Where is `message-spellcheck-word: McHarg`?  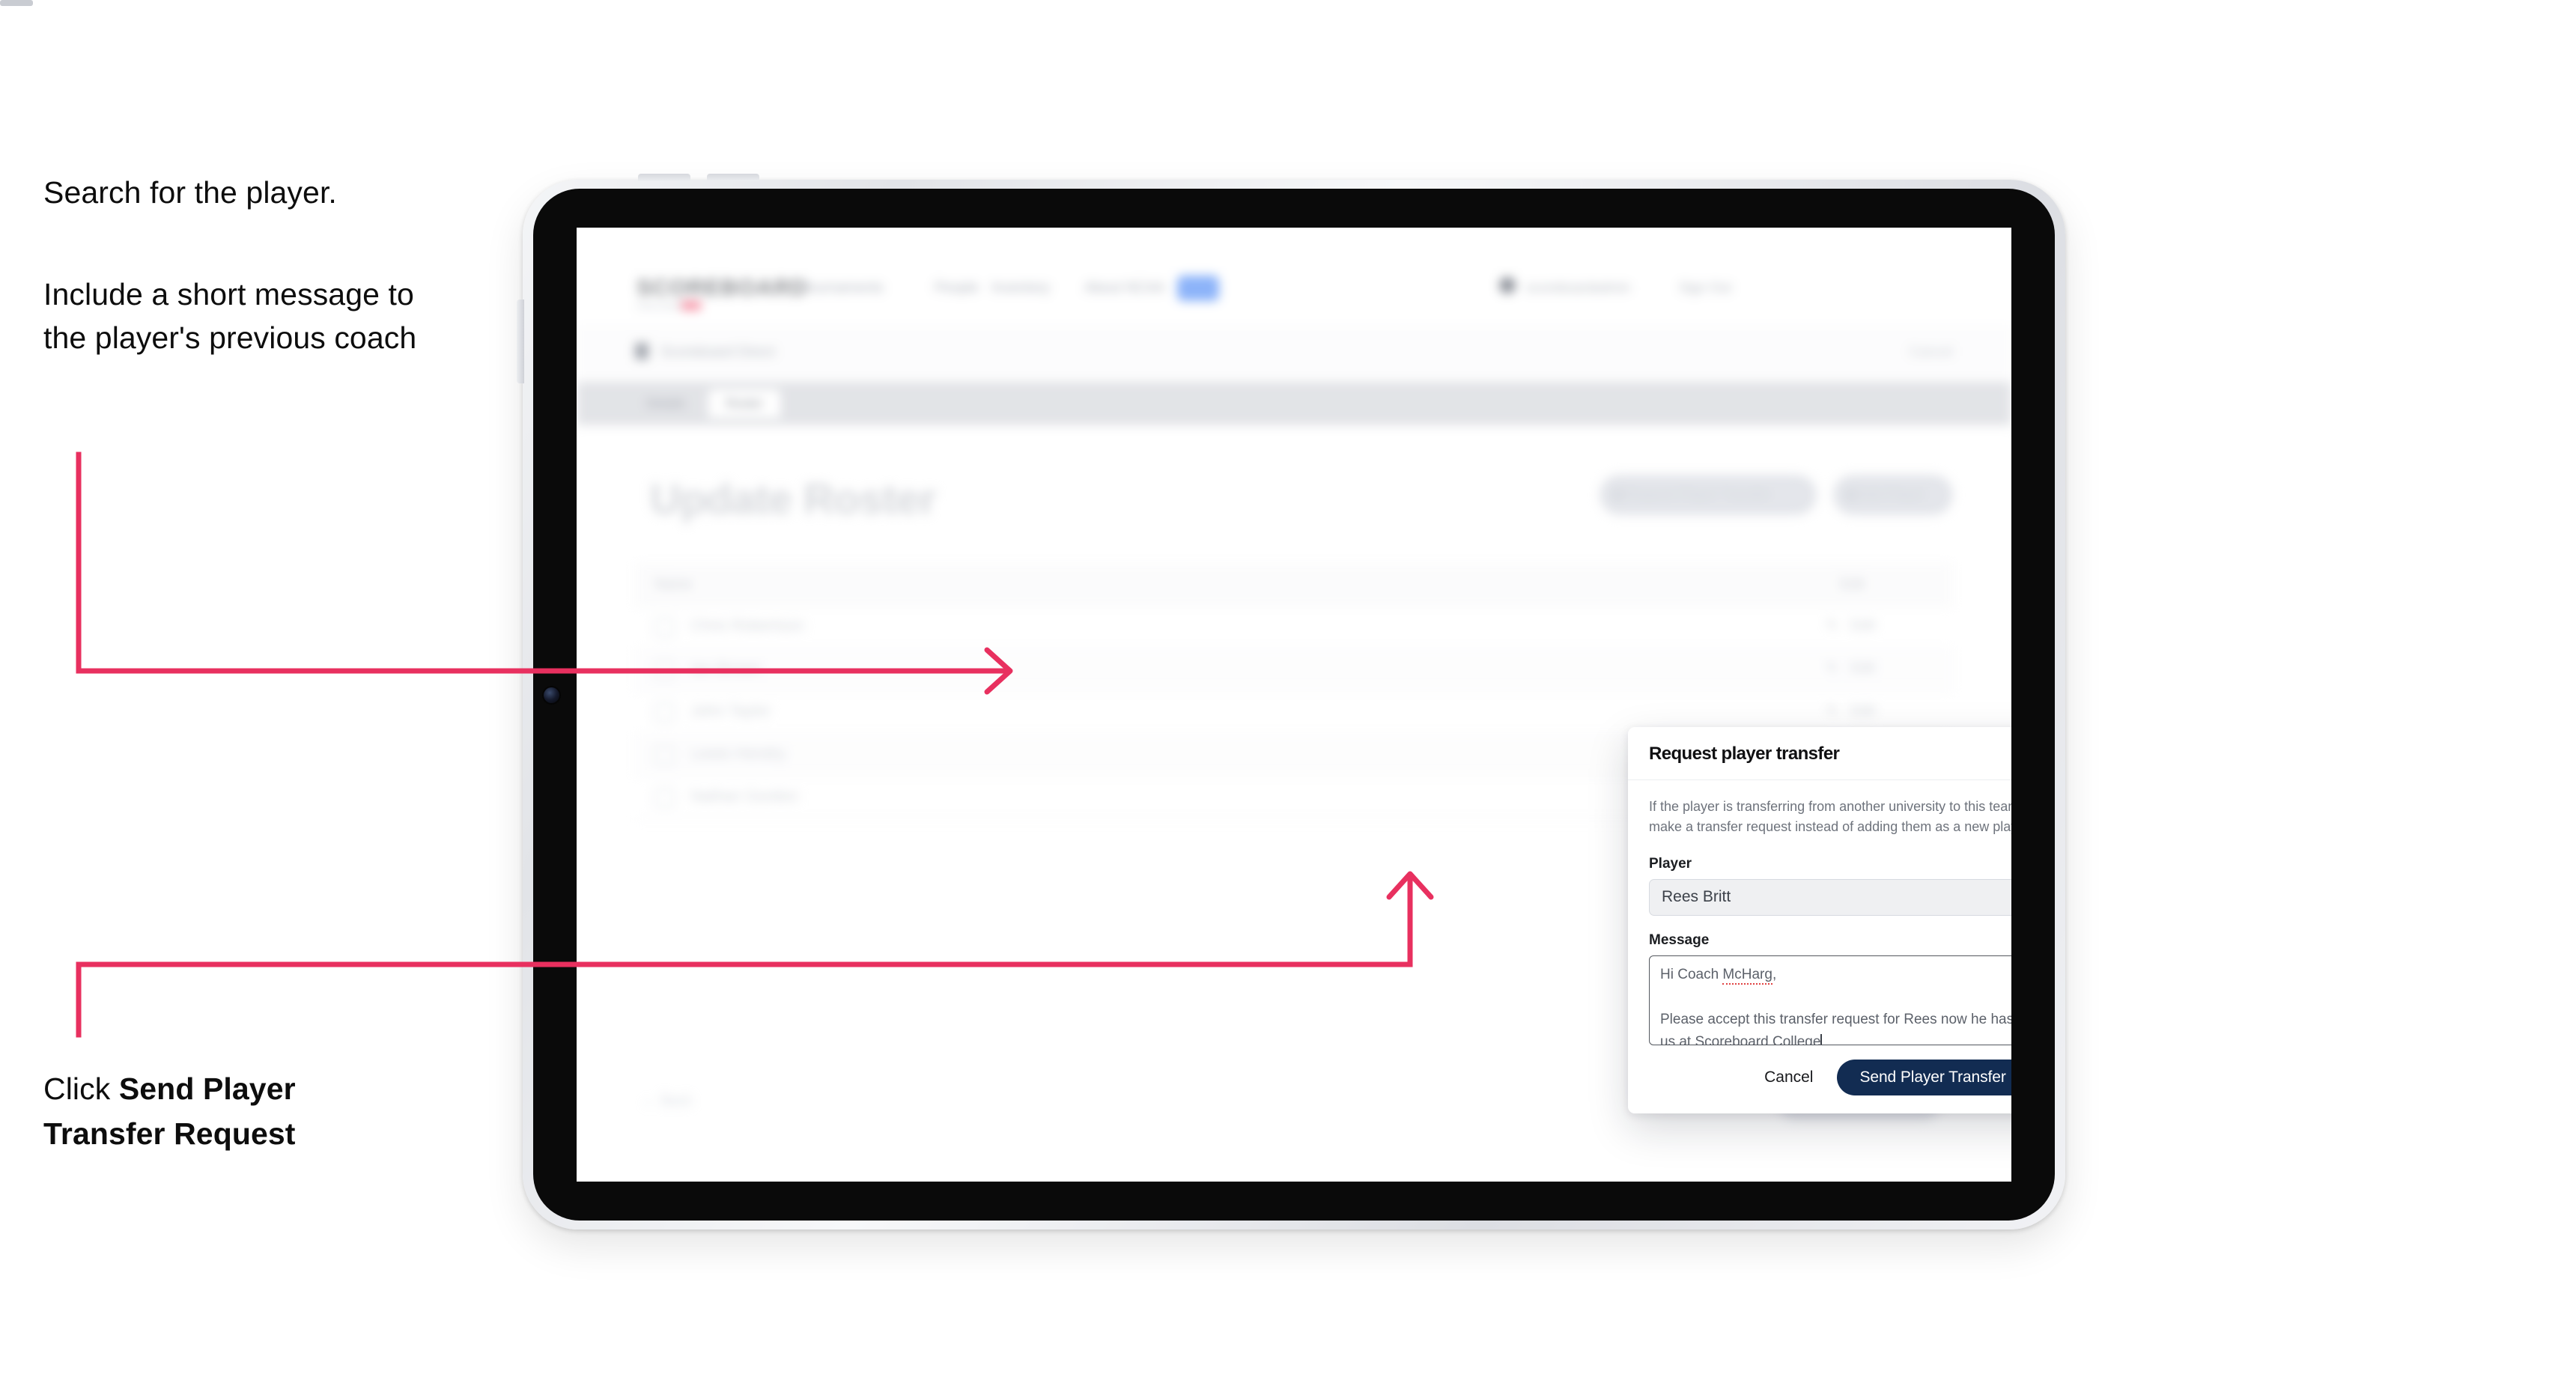
message-spellcheck-word: McHarg is located at coordinates (1747, 975).